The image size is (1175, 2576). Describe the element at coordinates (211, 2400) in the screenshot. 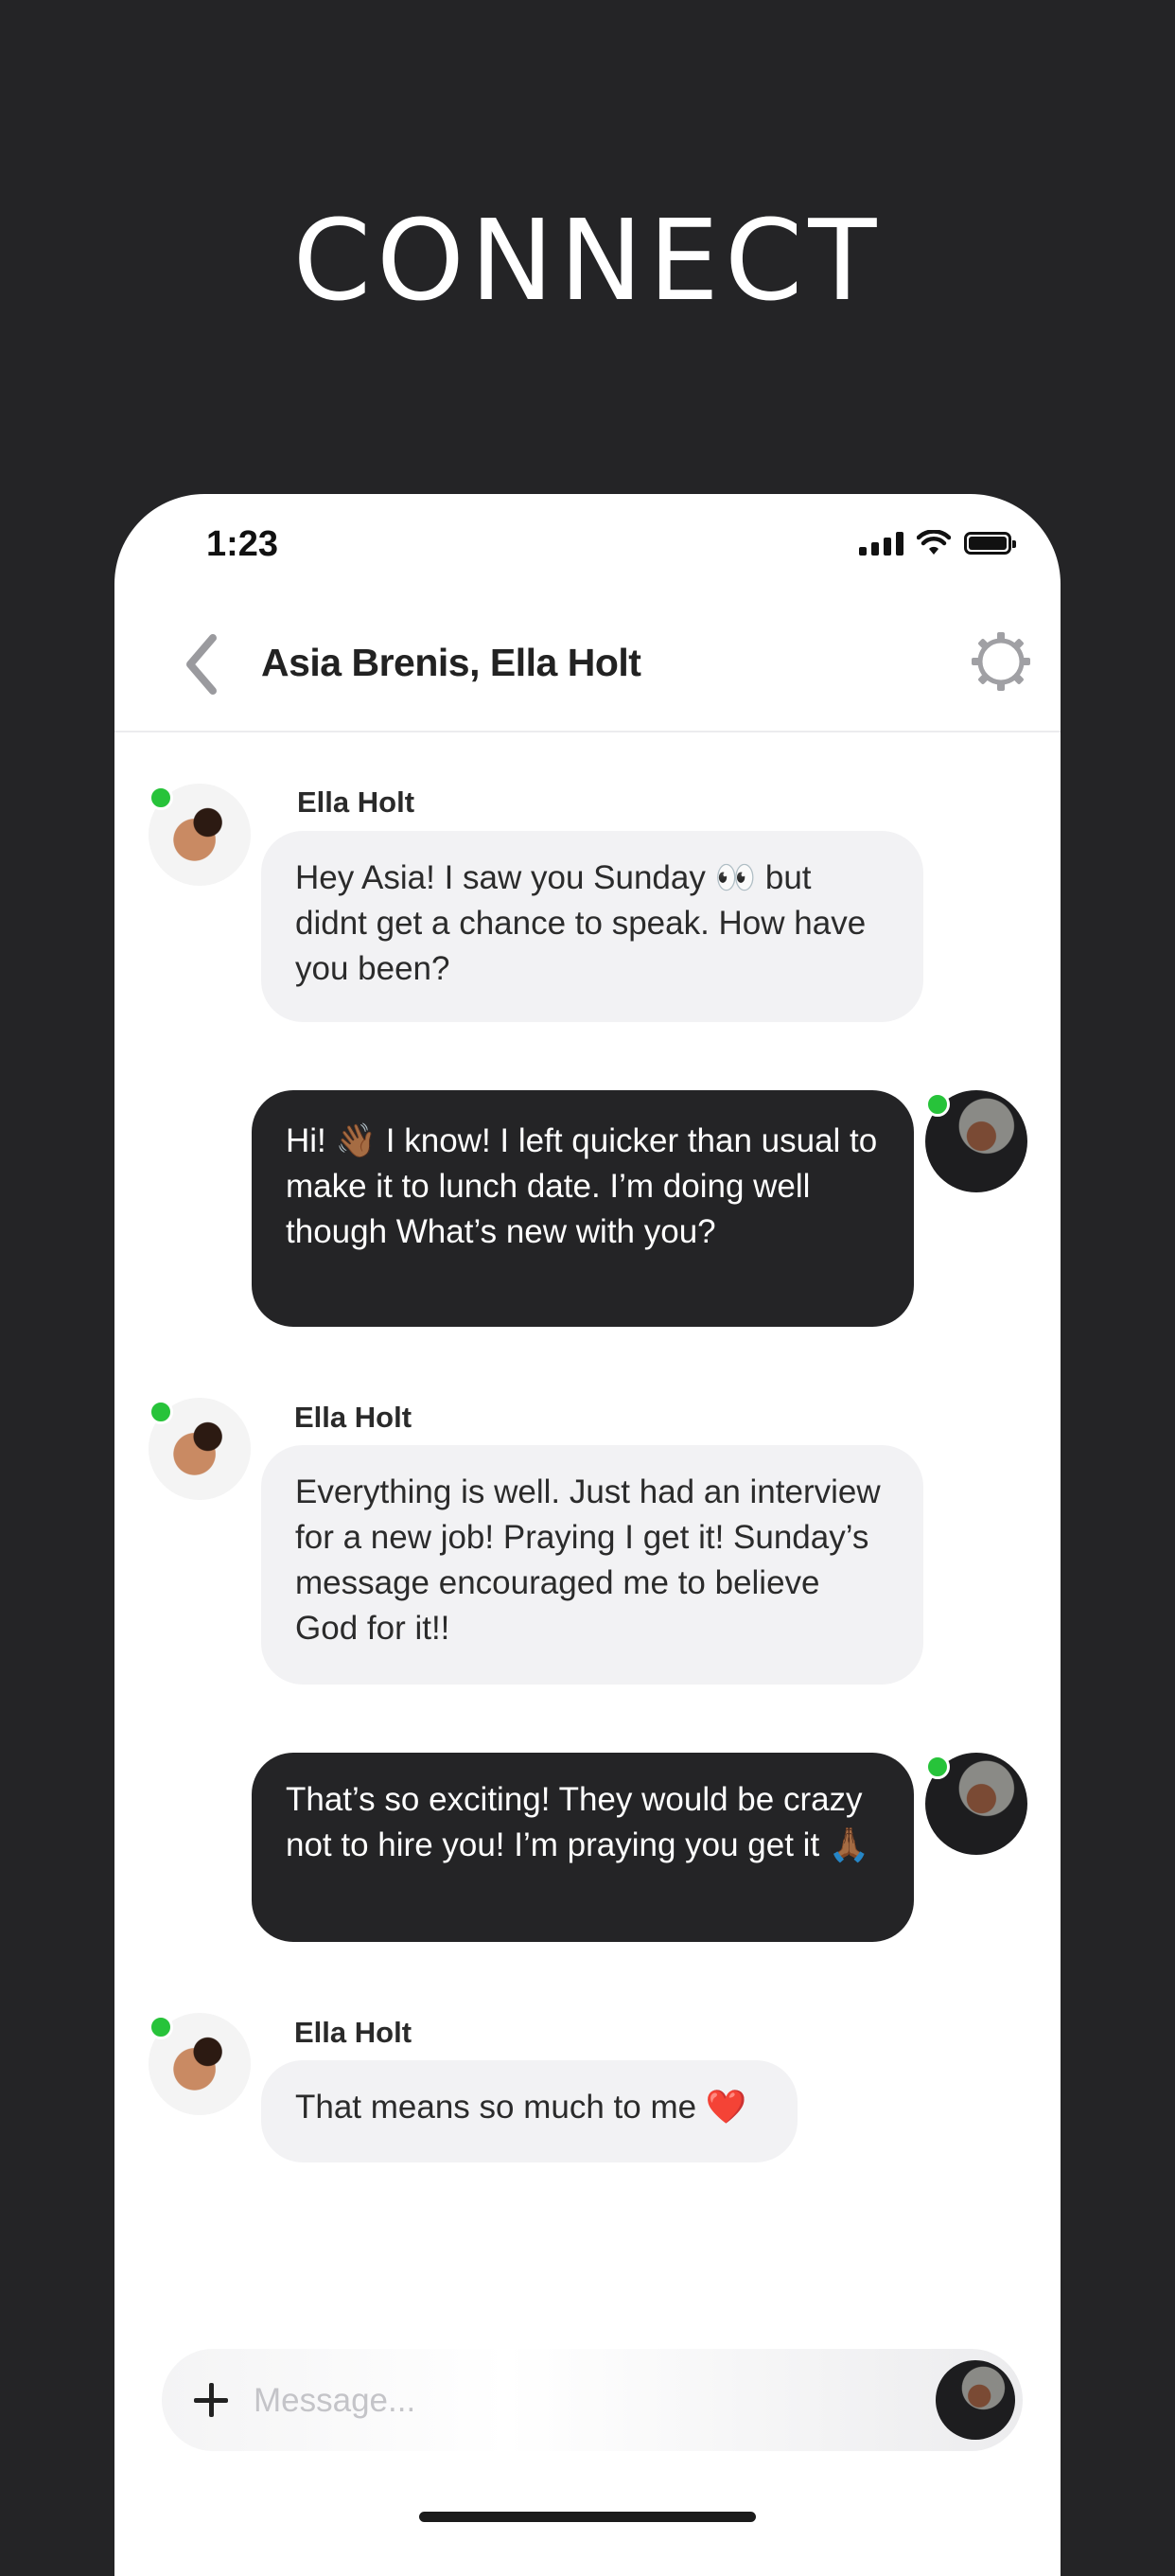

I see `plus-icon` at that location.